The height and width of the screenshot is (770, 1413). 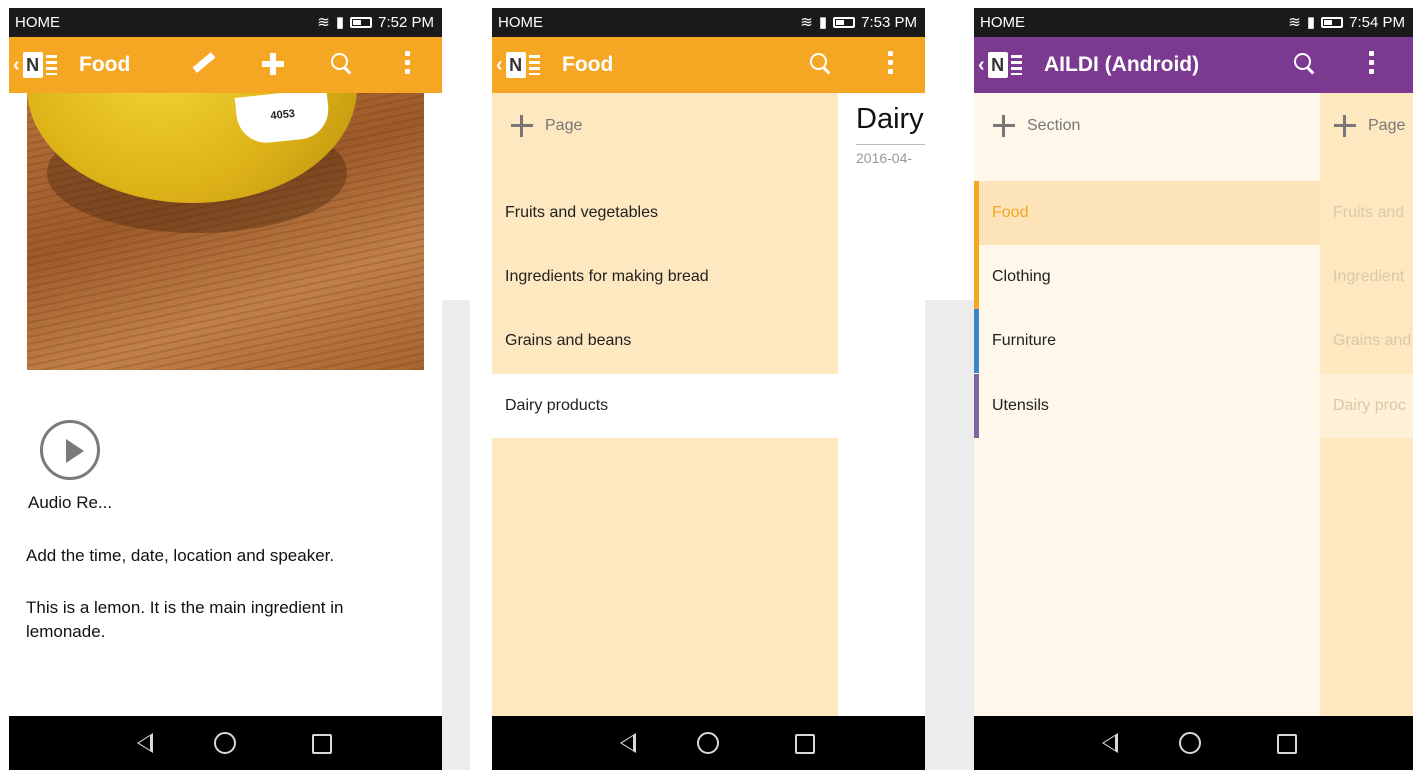 What do you see at coordinates (1366, 213) in the screenshot?
I see `page-item-faded: Fruits and` at bounding box center [1366, 213].